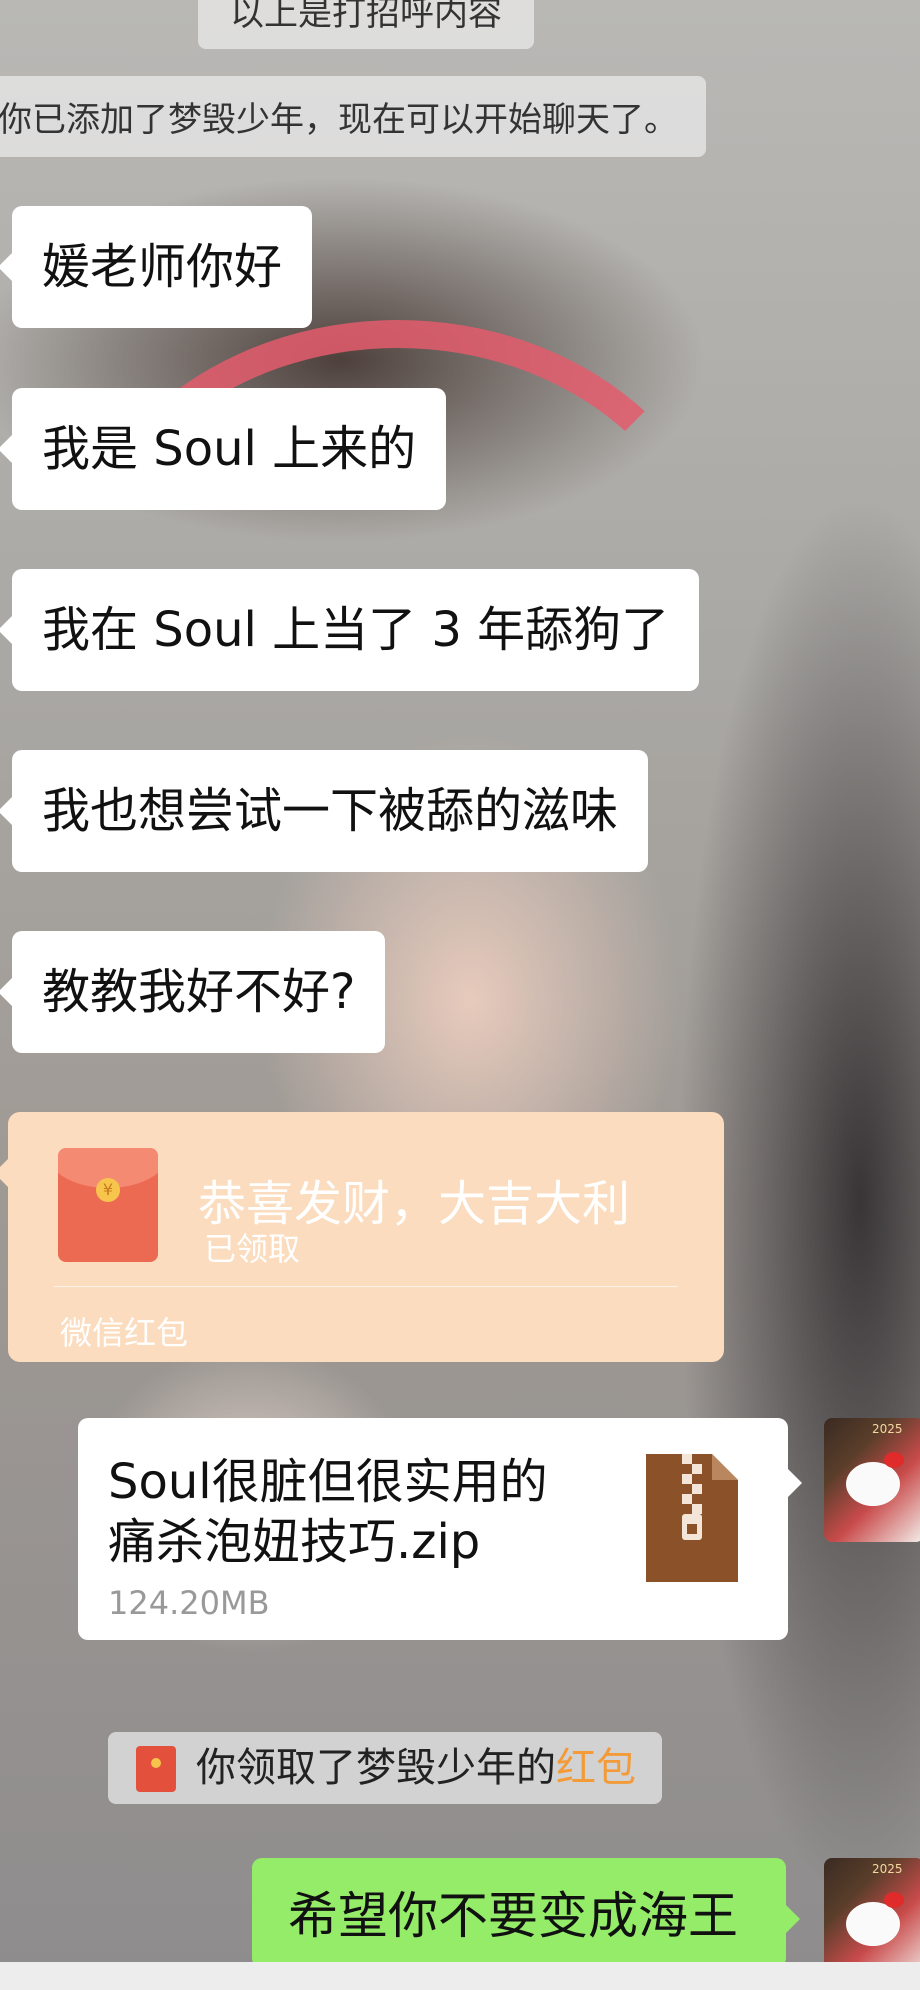 The image size is (920, 1990). I want to click on message-bubble: 我是 Soul 上来的, so click(223, 449).